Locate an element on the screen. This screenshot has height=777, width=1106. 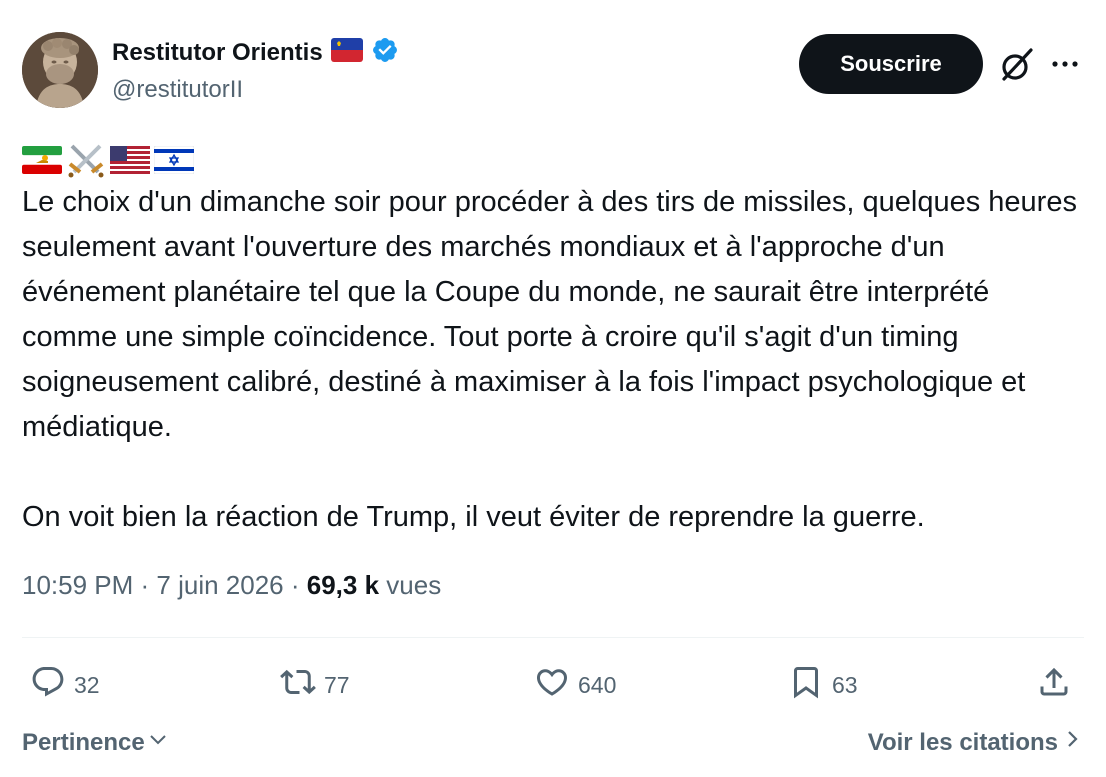
chevron-down-icon is located at coordinates (158, 742).